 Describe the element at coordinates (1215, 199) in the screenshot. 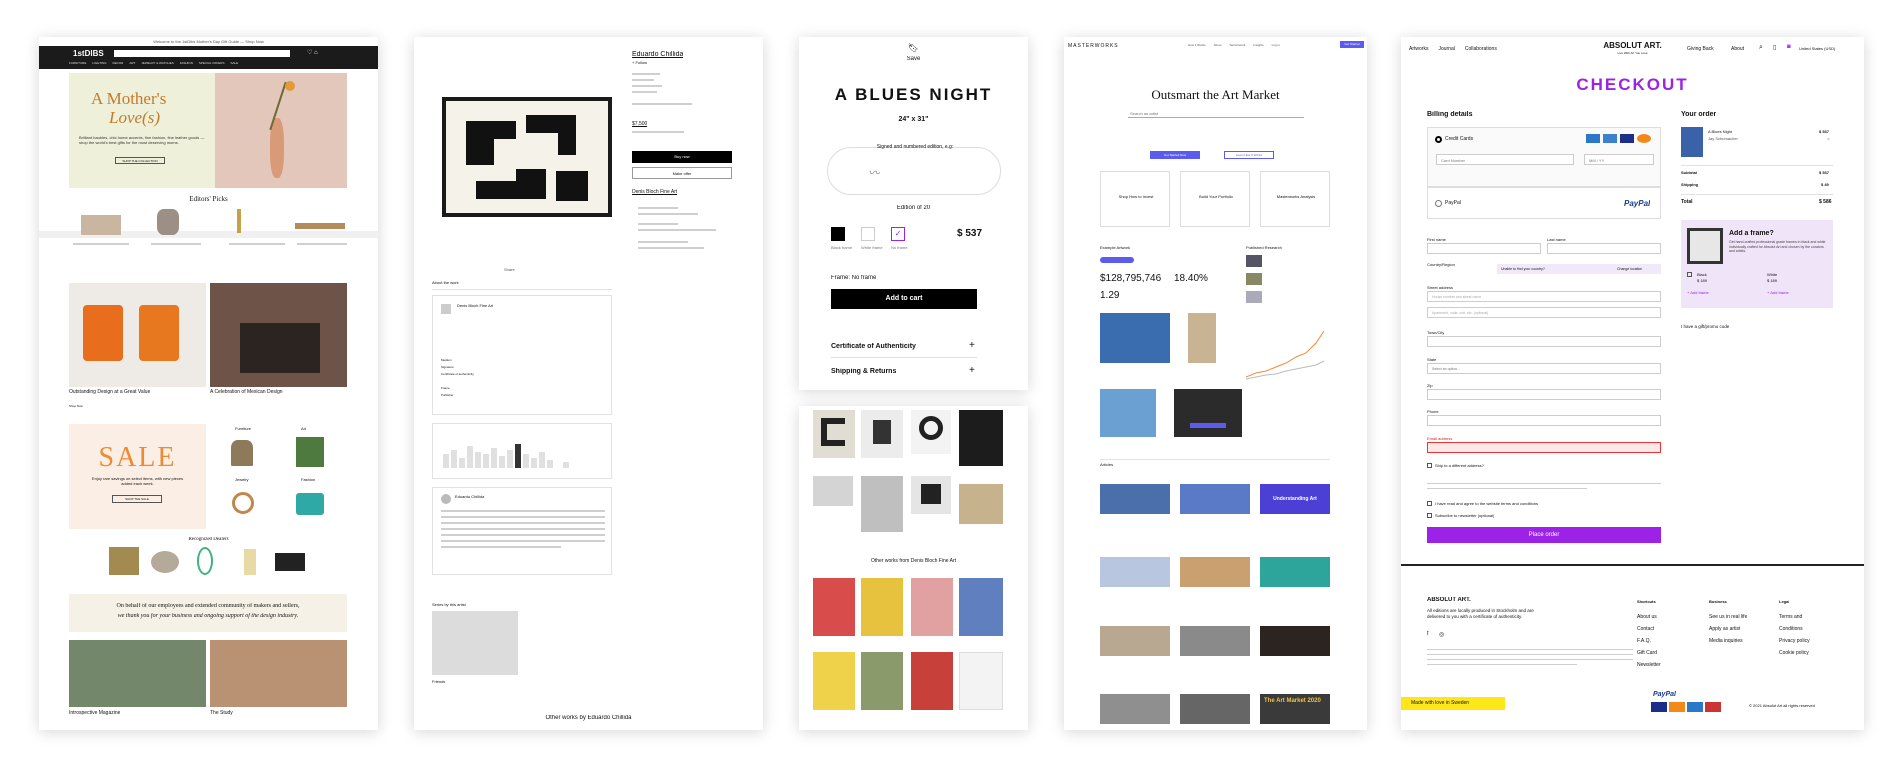

I see `info-card: Build Your Portfolio` at that location.